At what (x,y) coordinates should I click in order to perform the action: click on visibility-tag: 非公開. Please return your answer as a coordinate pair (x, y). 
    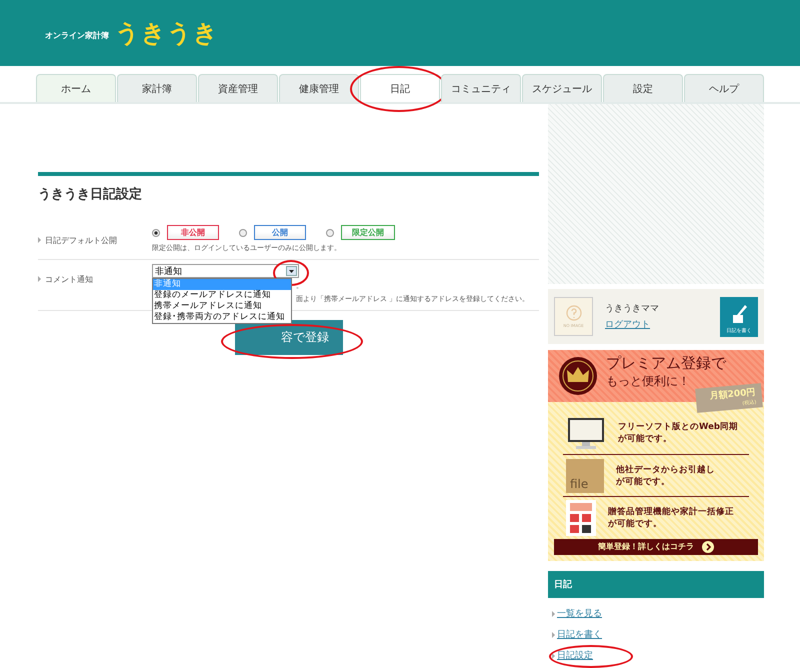
    Looking at the image, I should click on (193, 232).